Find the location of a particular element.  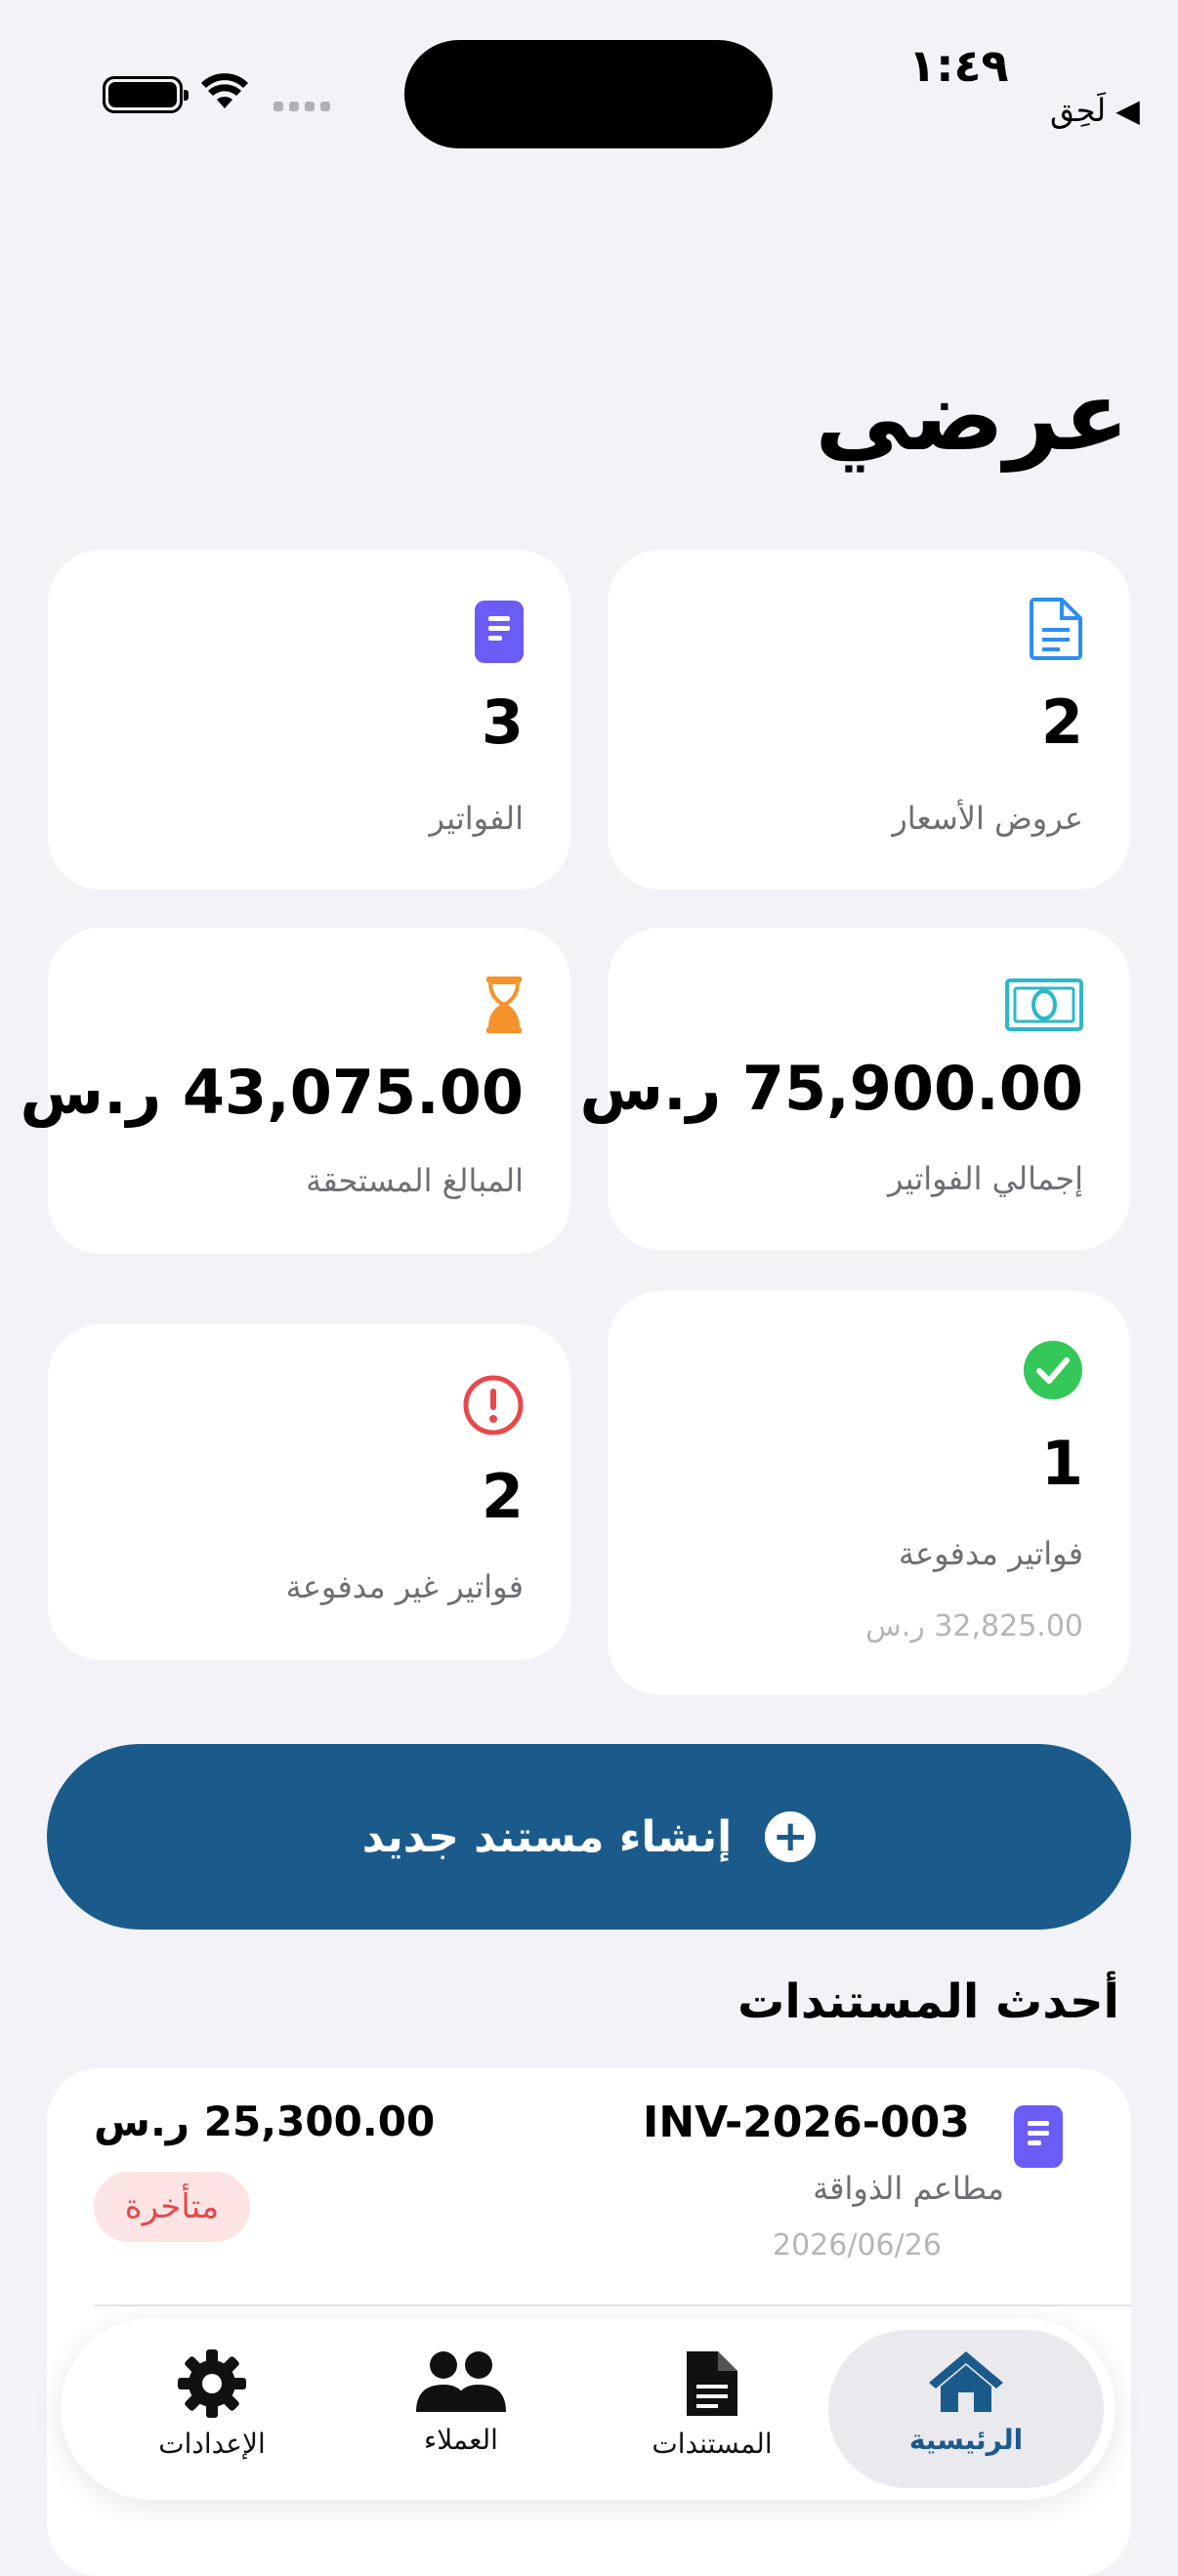

status-bar: ١:٤٩ ◀ لَحِق is located at coordinates (589, 83).